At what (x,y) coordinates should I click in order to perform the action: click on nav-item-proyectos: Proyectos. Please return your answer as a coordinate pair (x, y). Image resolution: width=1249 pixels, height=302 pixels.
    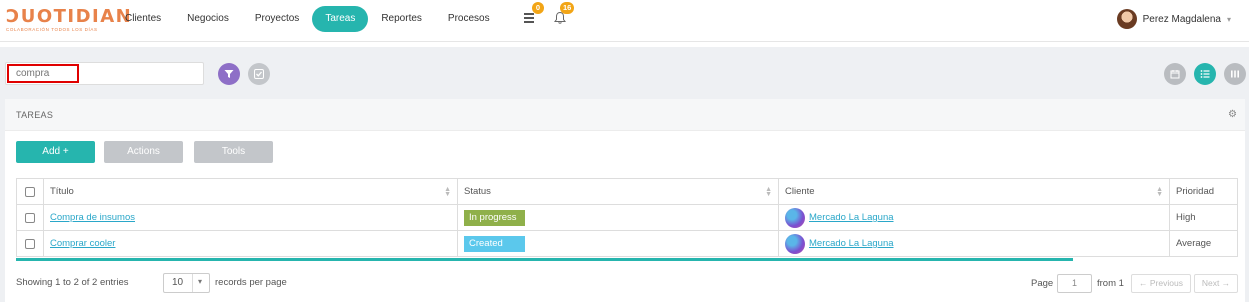
    Looking at the image, I should click on (277, 19).